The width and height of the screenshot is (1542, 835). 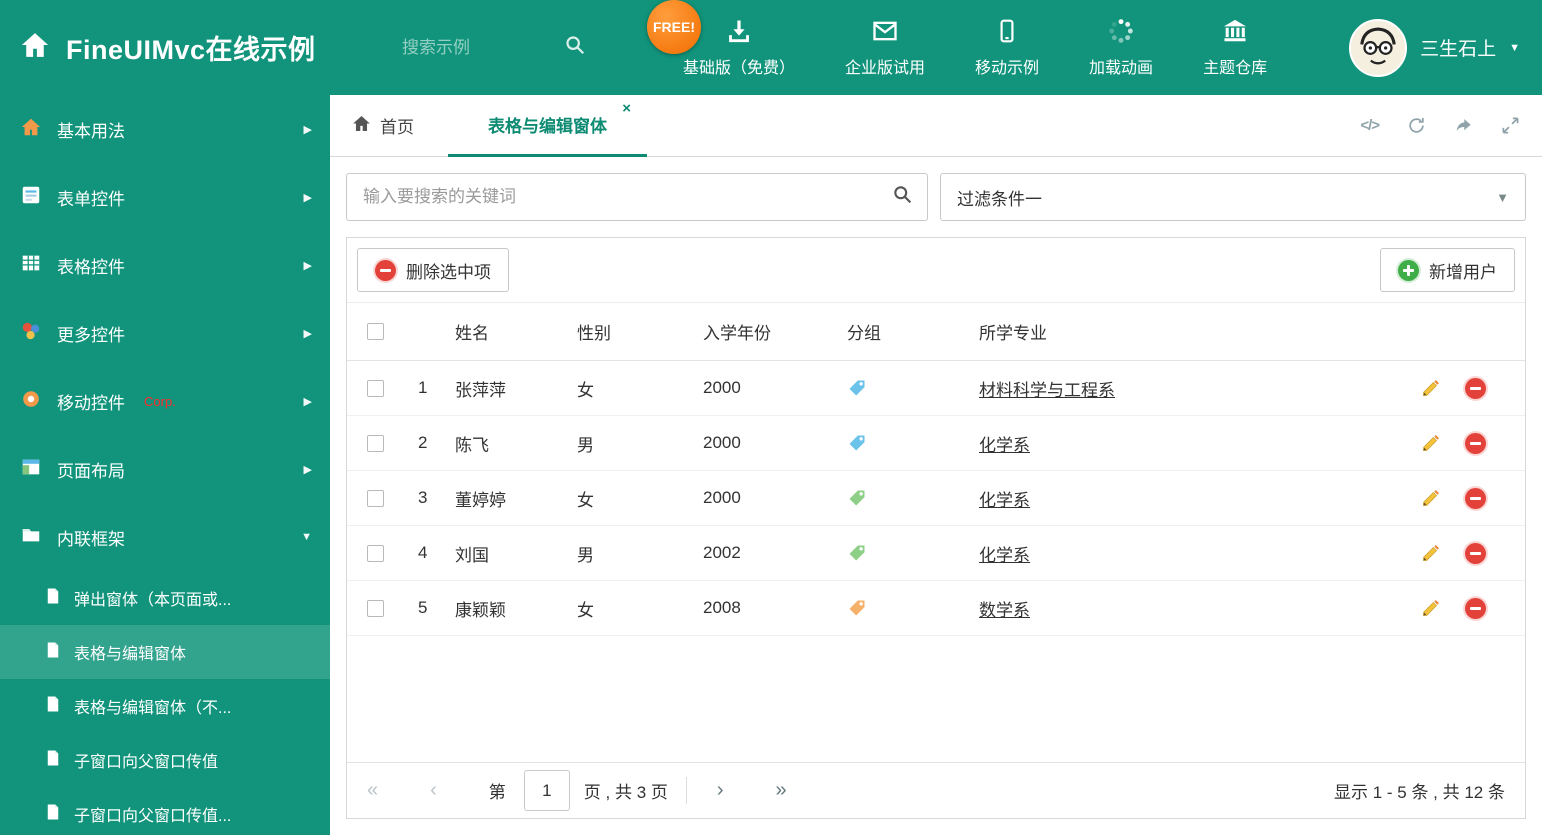 I want to click on house-icon, so click(x=31, y=129).